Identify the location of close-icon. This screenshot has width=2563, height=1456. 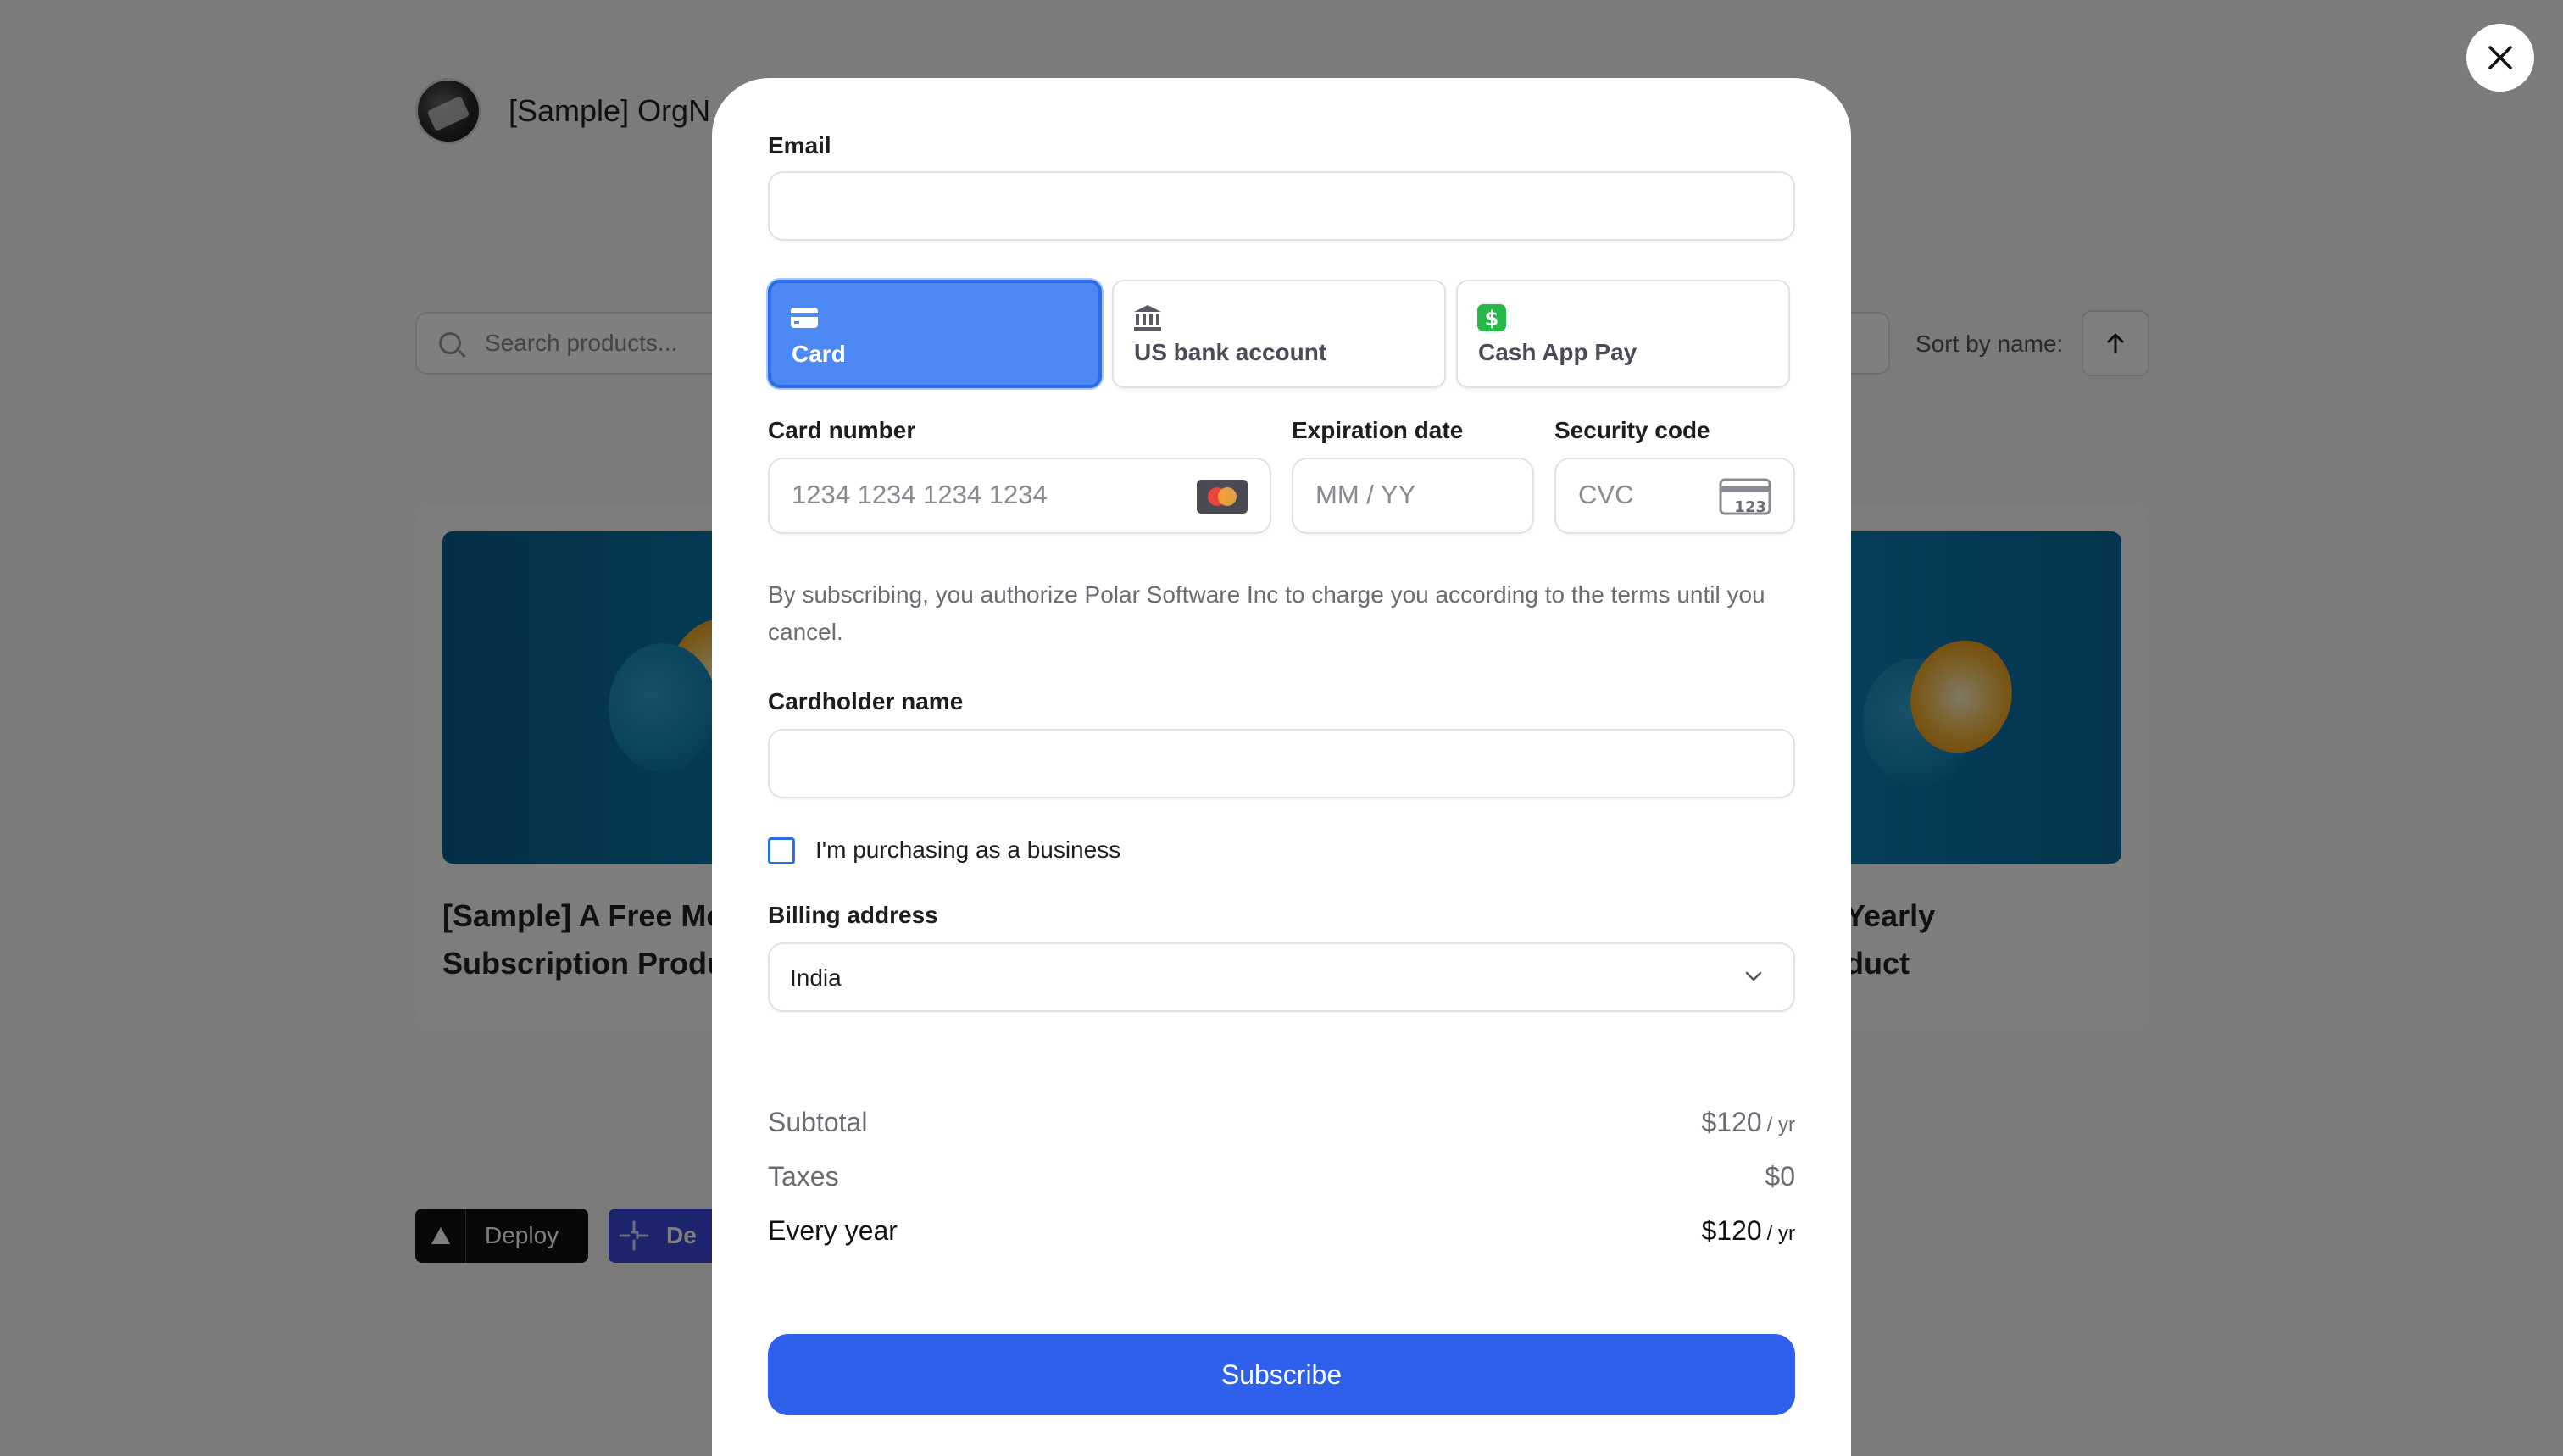
(2500, 57).